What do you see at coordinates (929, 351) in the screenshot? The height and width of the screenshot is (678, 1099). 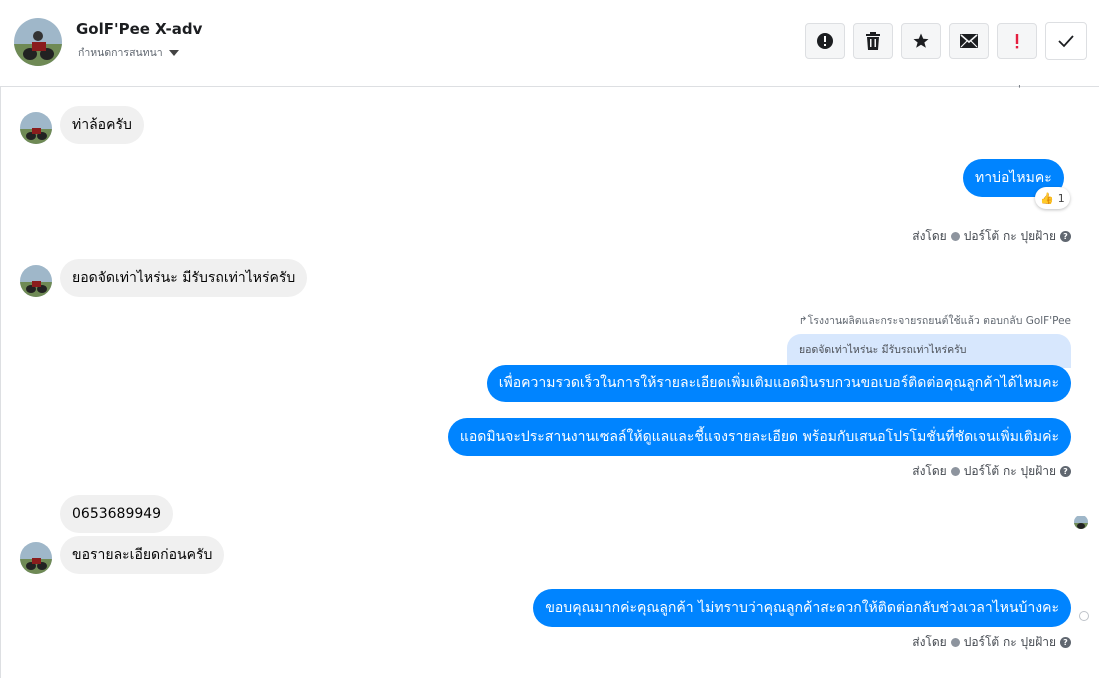 I see `quoted-message: ยอดจัดเท่าไหร่นะ มีรับรถเท่าไหร่ครับ` at bounding box center [929, 351].